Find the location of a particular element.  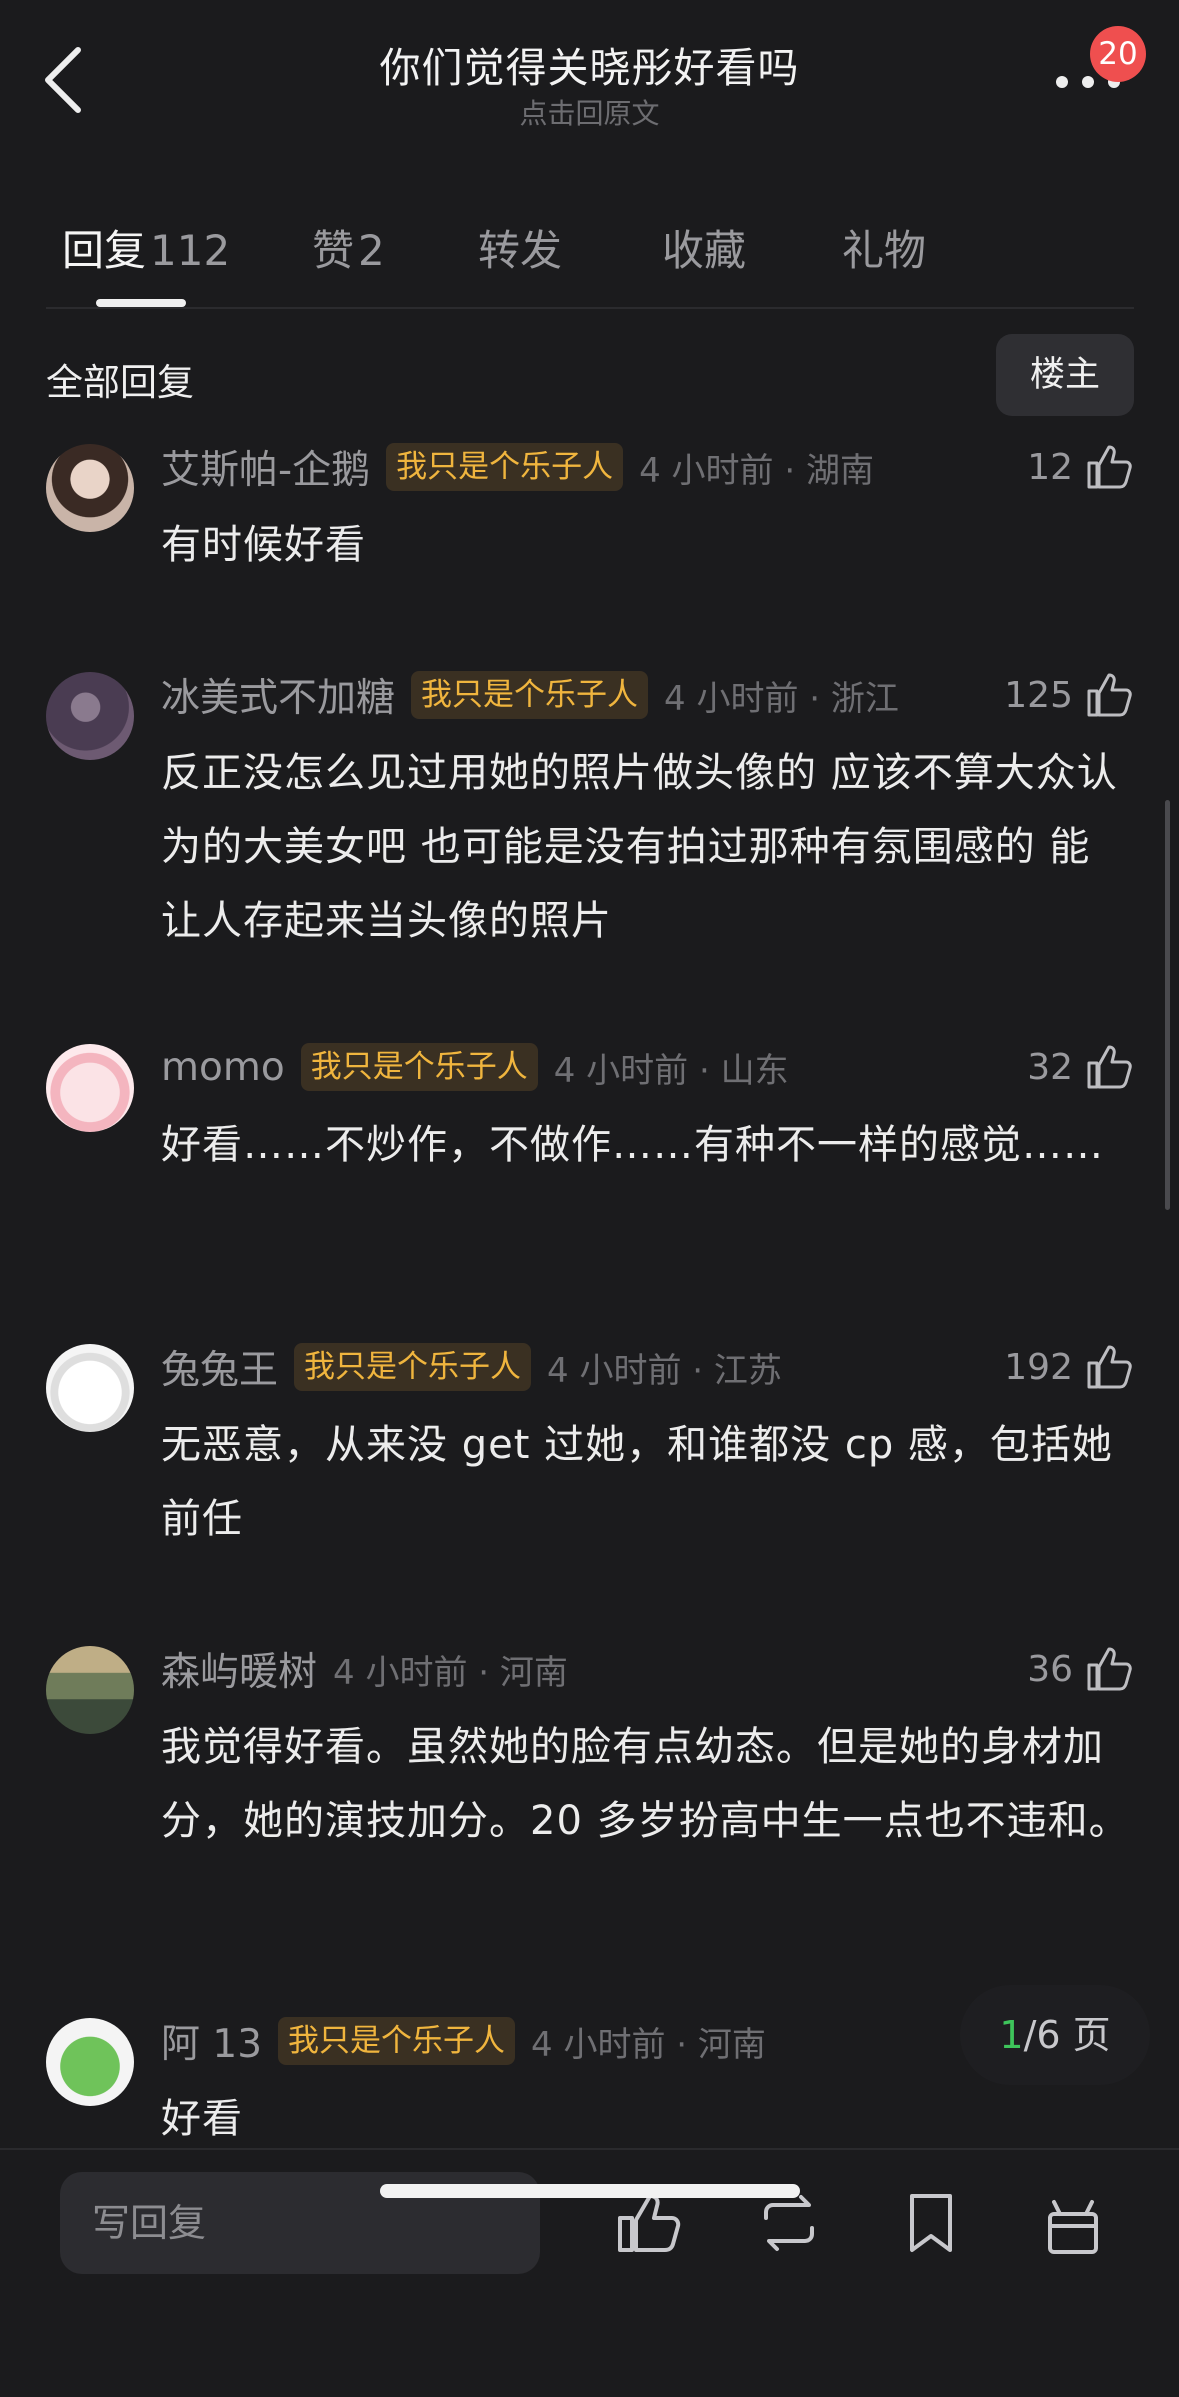

gift-icon is located at coordinates (1073, 2223).